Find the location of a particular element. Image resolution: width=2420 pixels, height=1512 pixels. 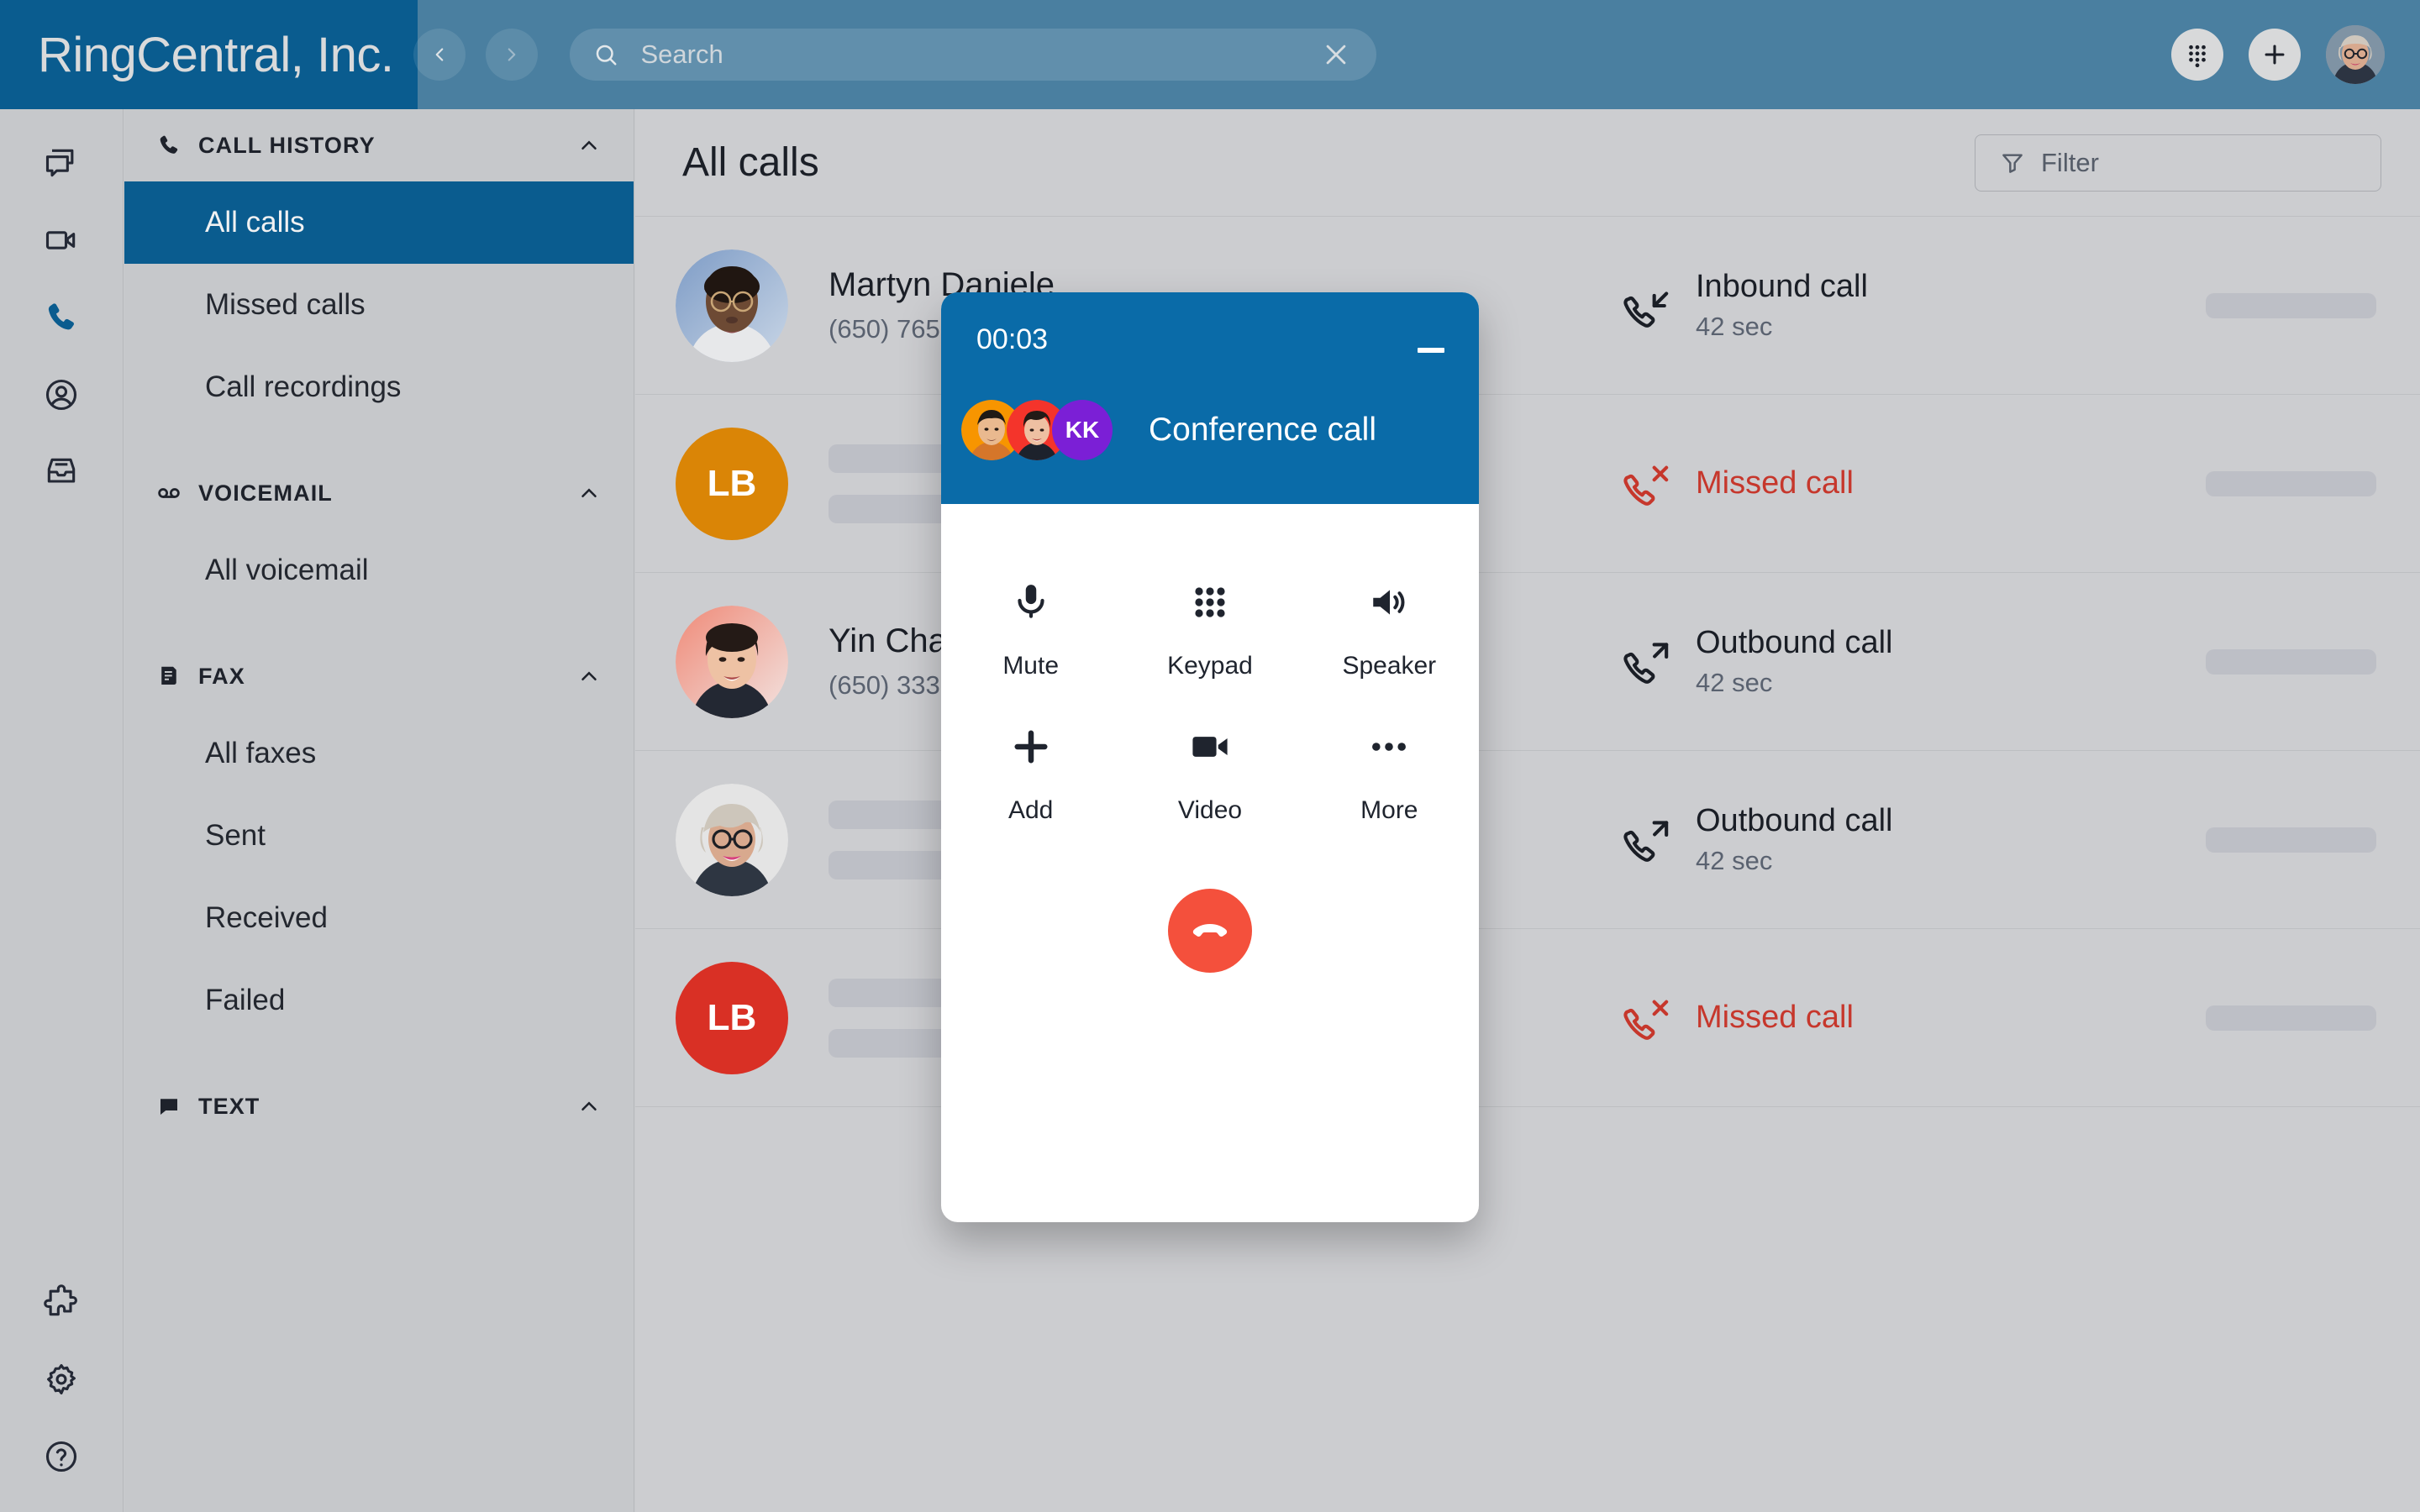

nav-rail-bottom is located at coordinates (62, 1379).